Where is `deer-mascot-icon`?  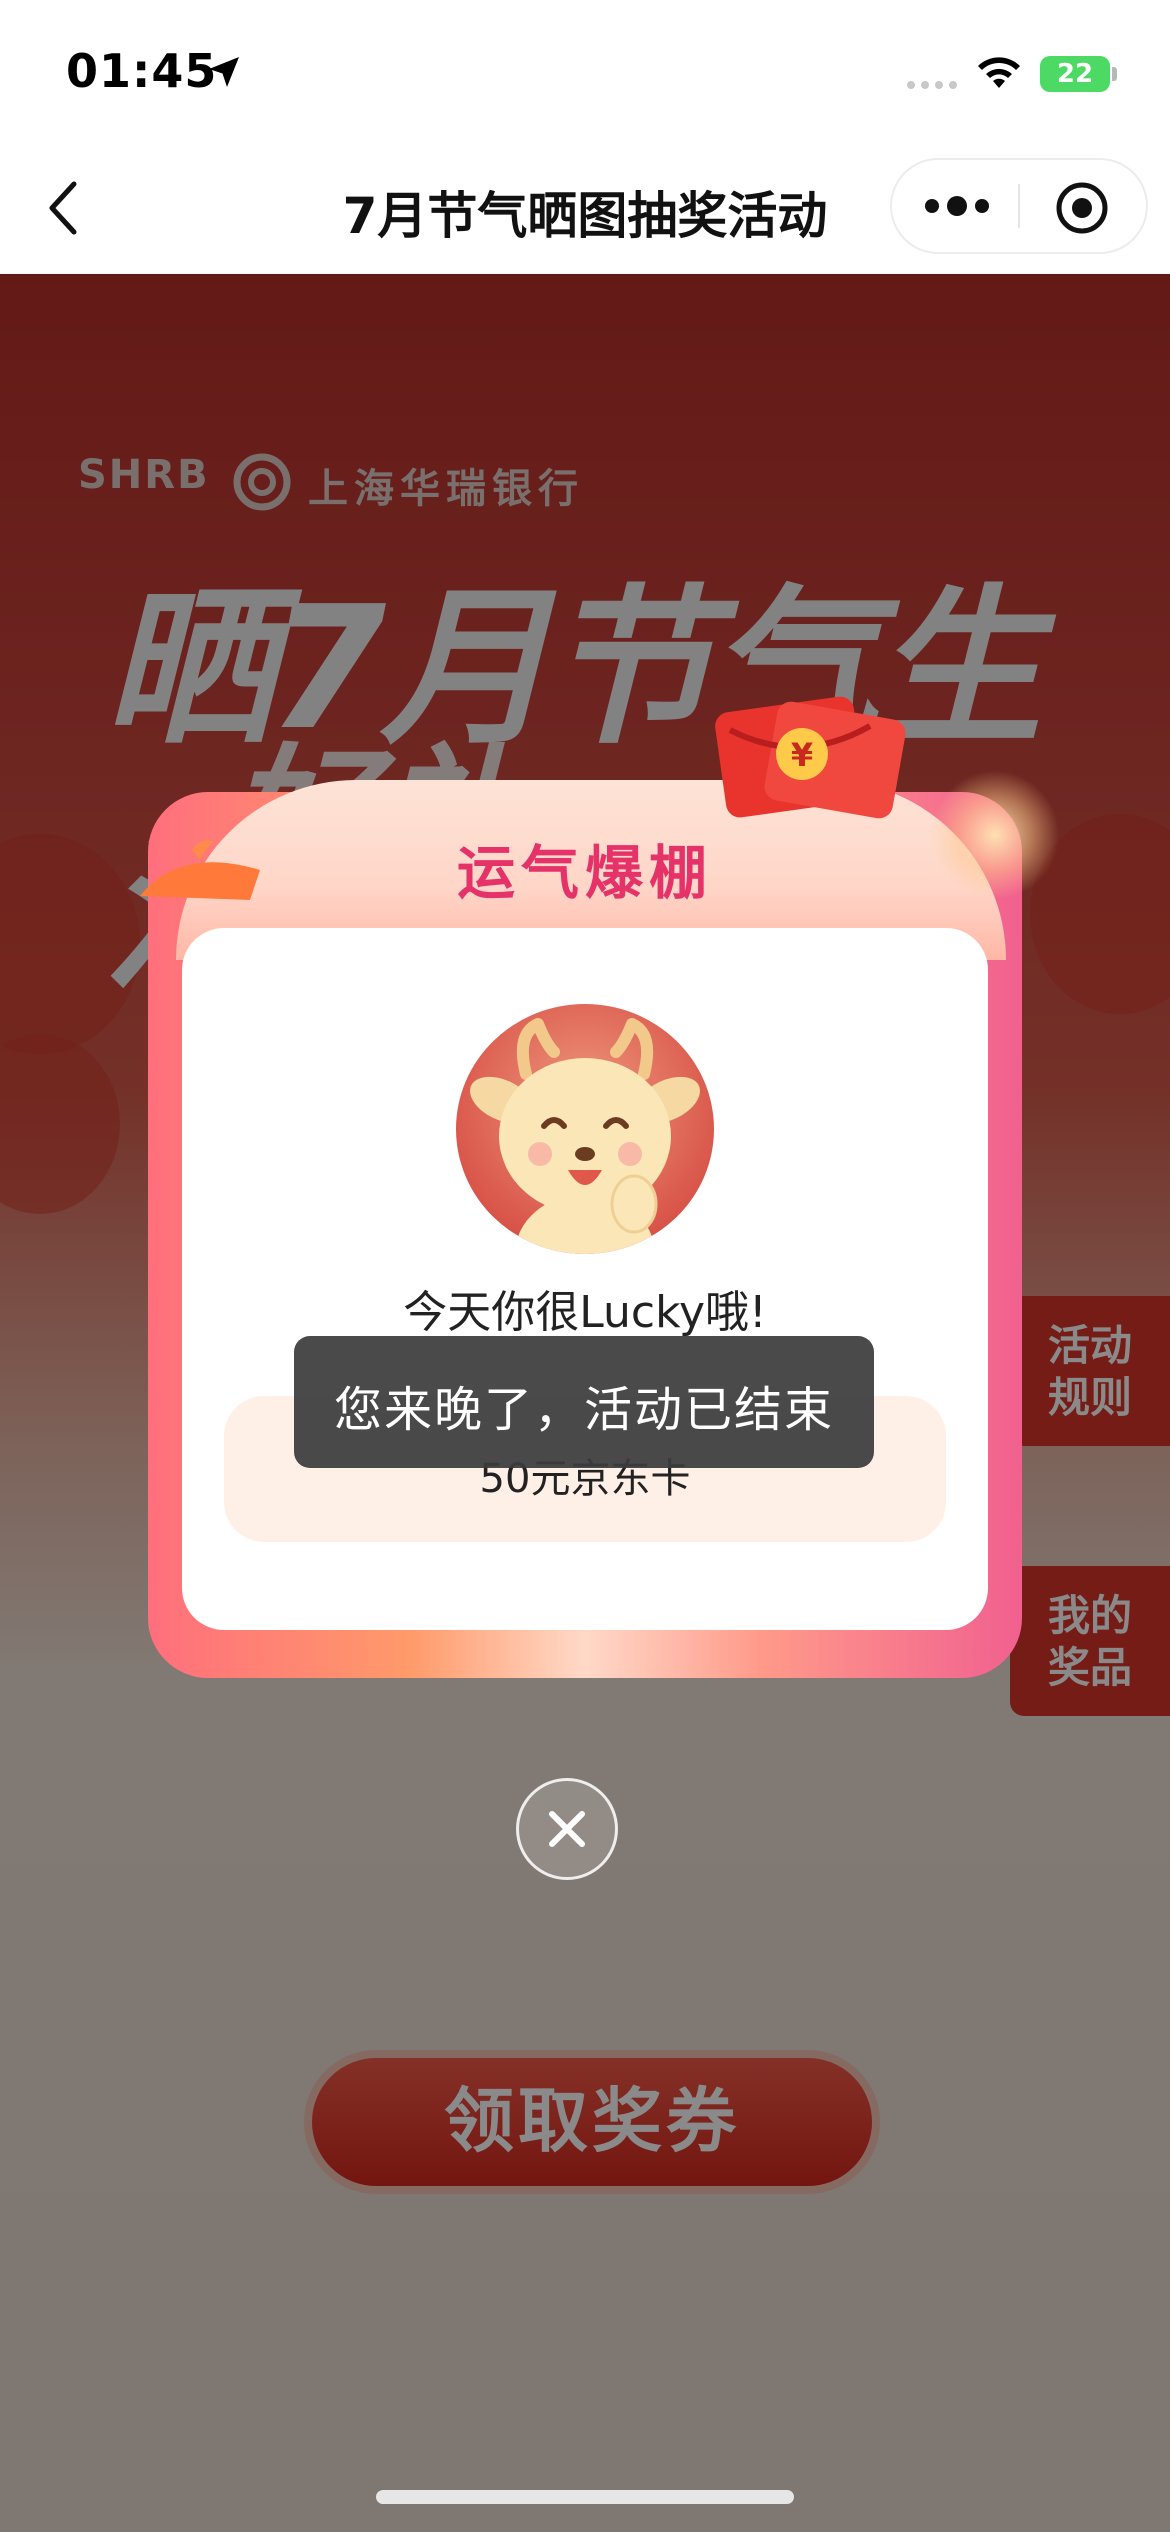 deer-mascot-icon is located at coordinates (585, 1136).